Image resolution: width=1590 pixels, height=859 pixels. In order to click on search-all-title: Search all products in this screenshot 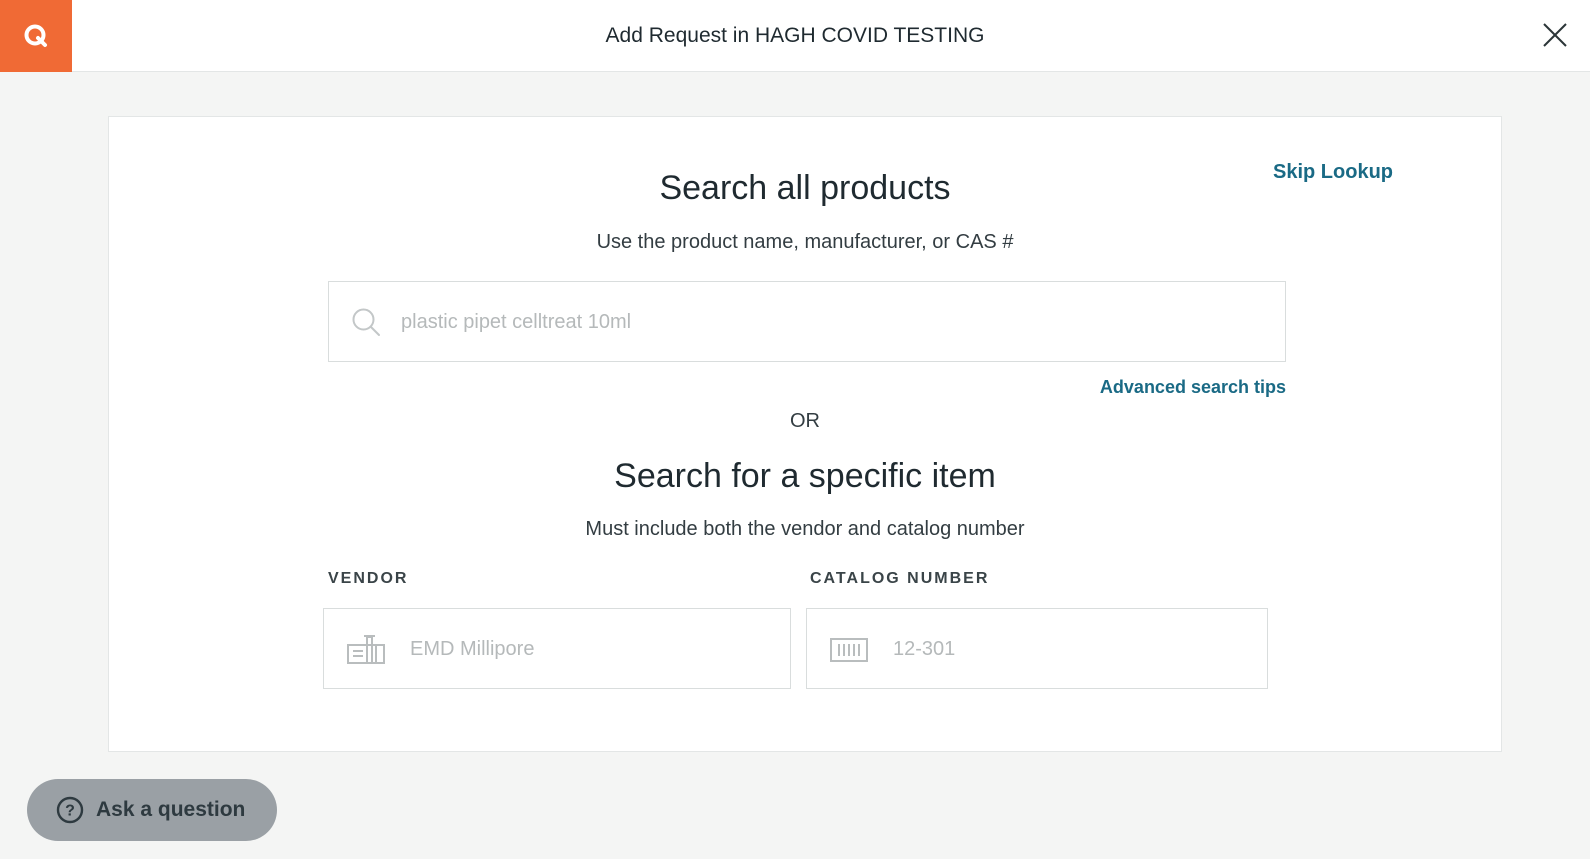, I will do `click(805, 188)`.